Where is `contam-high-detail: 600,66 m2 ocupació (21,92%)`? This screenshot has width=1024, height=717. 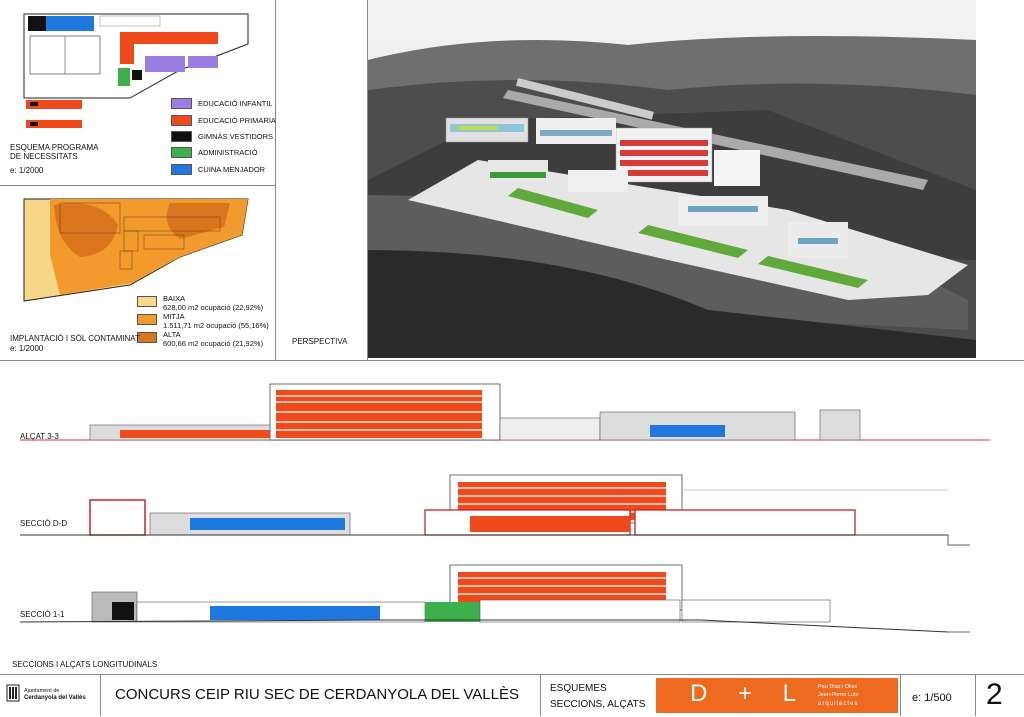
contam-high-detail: 600,66 m2 ocupació (21,92%) is located at coordinates (213, 343).